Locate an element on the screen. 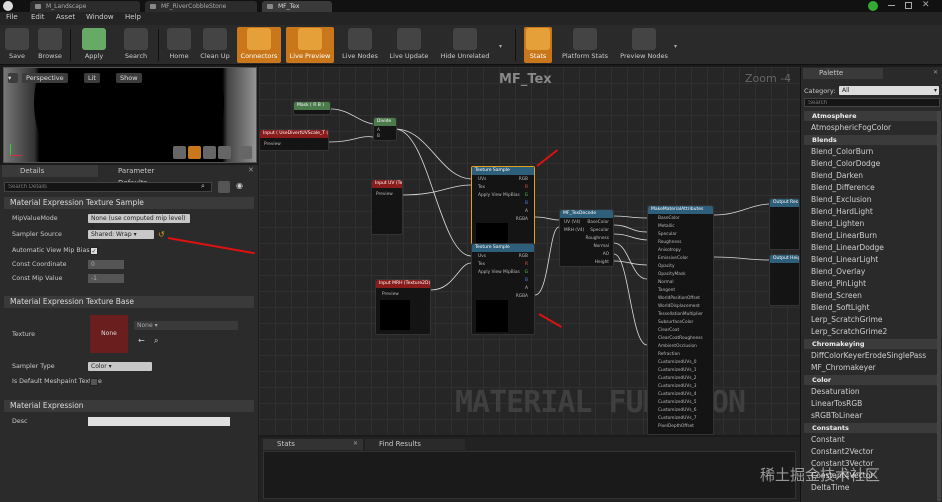  chevron-down-icon: ▾ is located at coordinates (675, 46).